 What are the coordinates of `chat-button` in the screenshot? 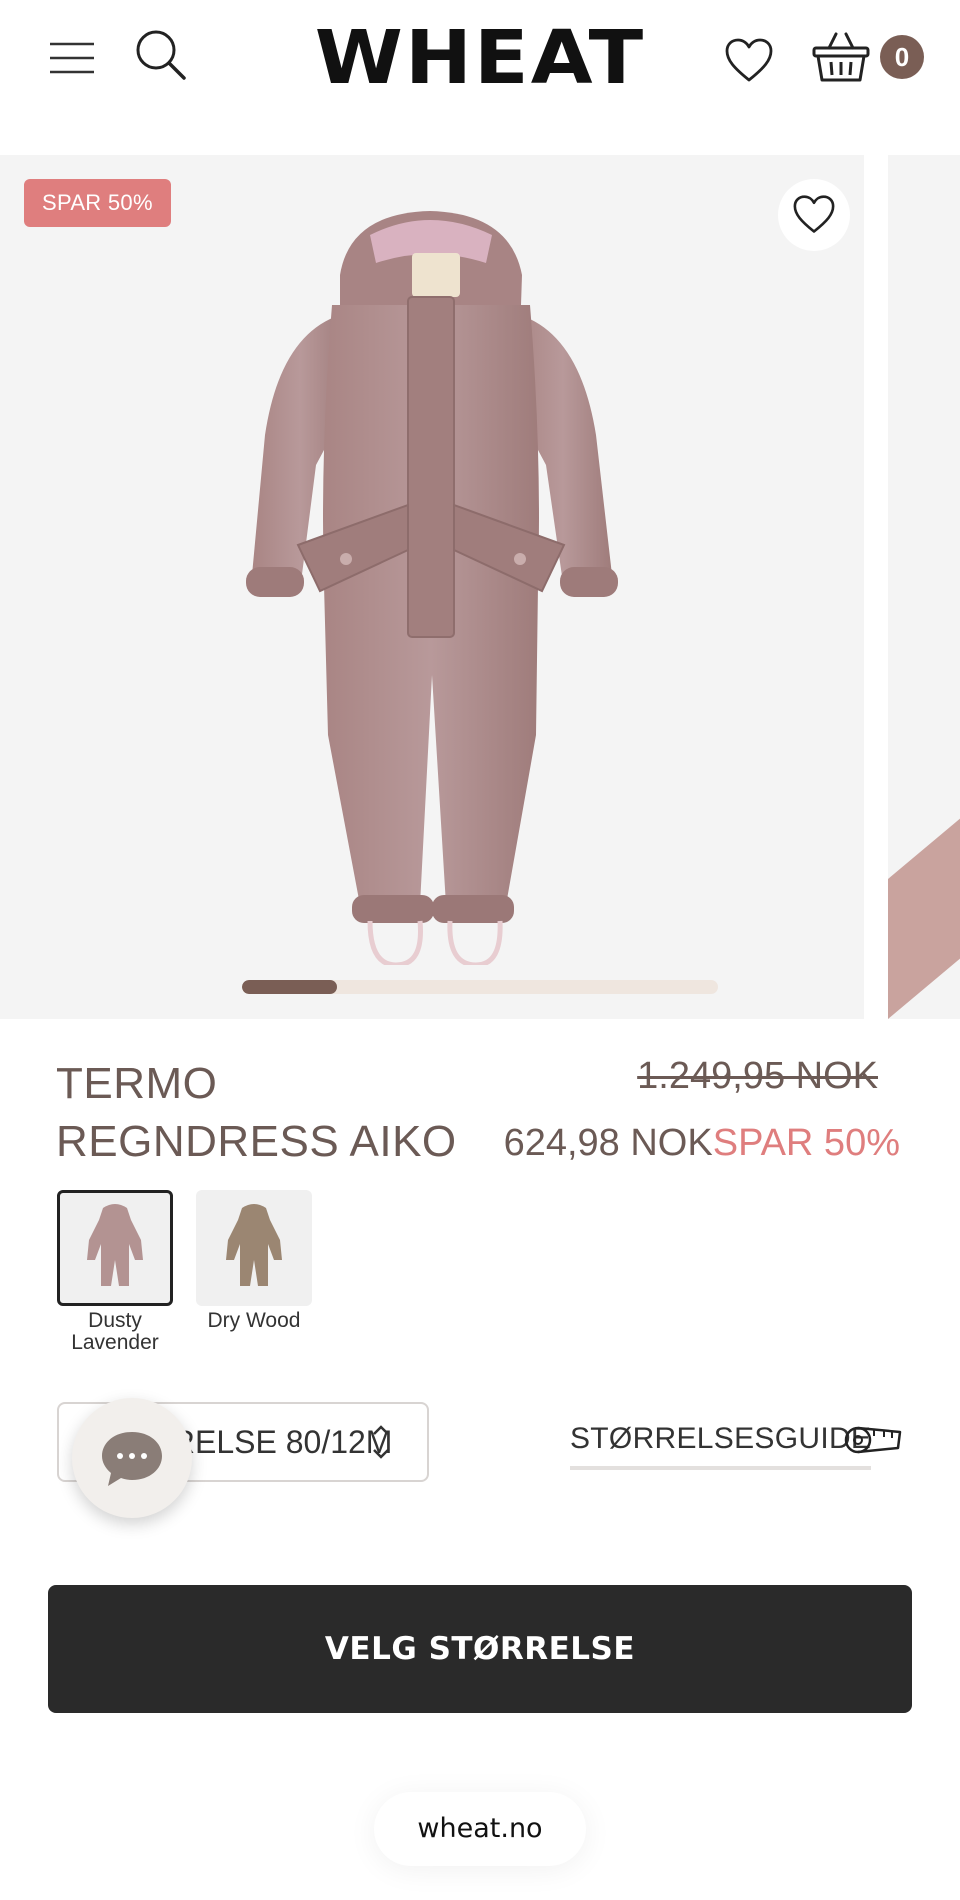 It's located at (132, 1458).